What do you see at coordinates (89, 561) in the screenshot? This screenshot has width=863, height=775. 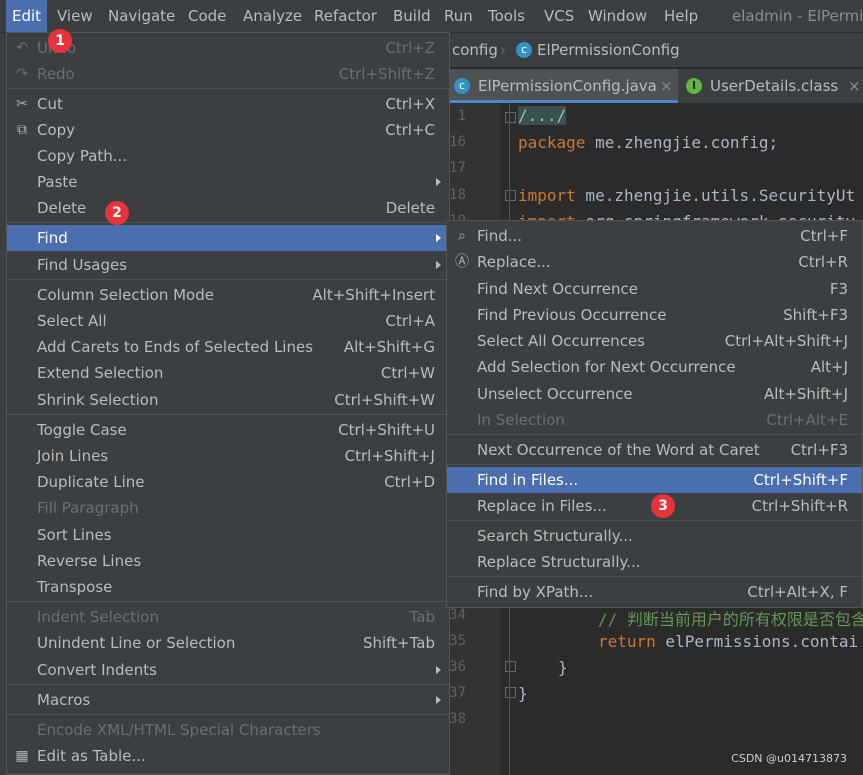 I see `menu-item-label: Reverse Lines` at bounding box center [89, 561].